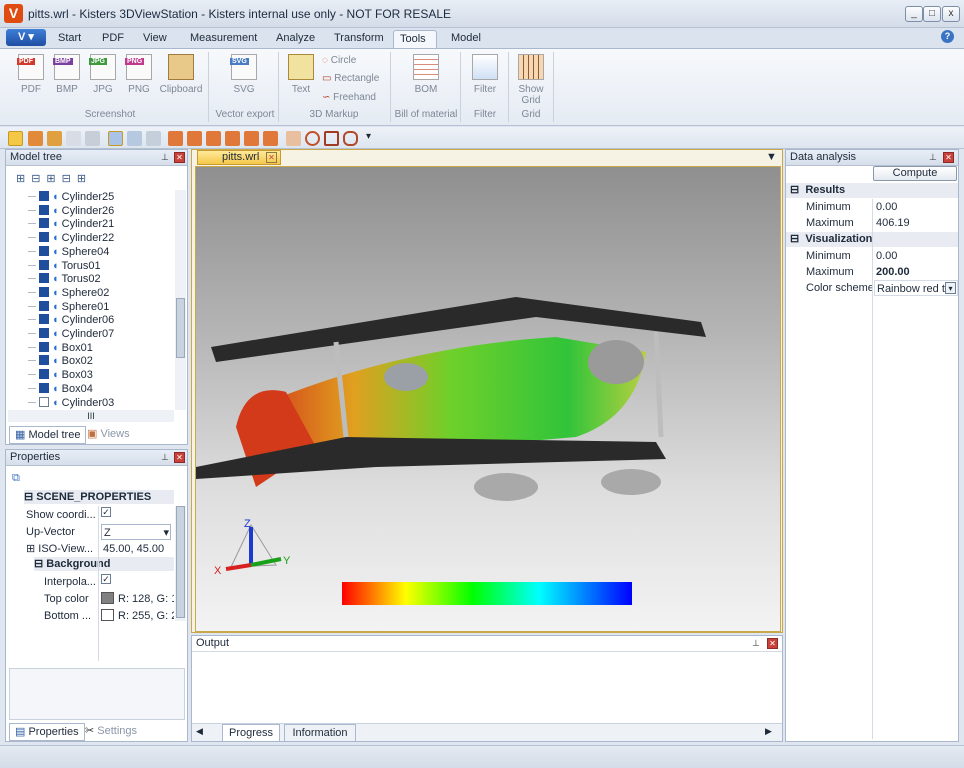 The width and height of the screenshot is (964, 768). Describe the element at coordinates (104, 564) in the screenshot. I see `background-section: ⊟ Background` at that location.